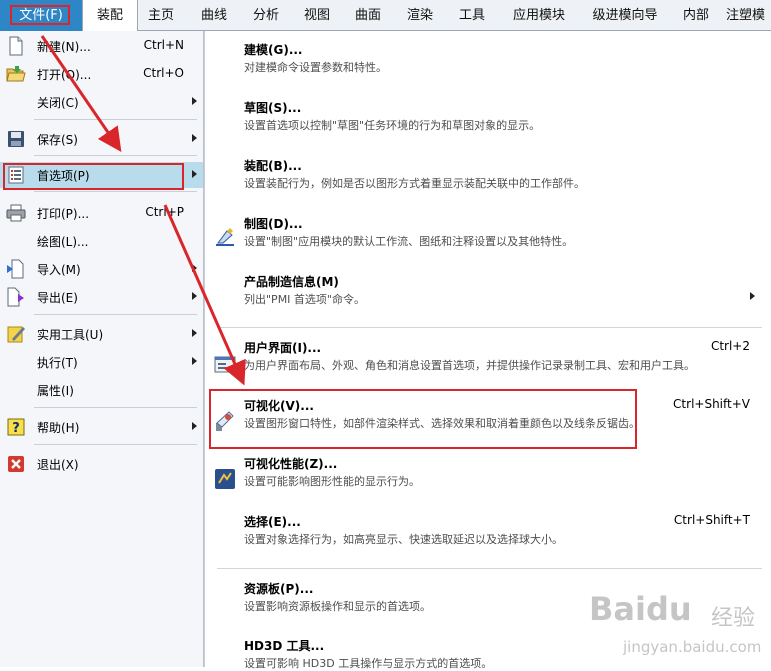 This screenshot has width=771, height=671. What do you see at coordinates (16, 139) in the screenshot?
I see `save-disk-icon` at bounding box center [16, 139].